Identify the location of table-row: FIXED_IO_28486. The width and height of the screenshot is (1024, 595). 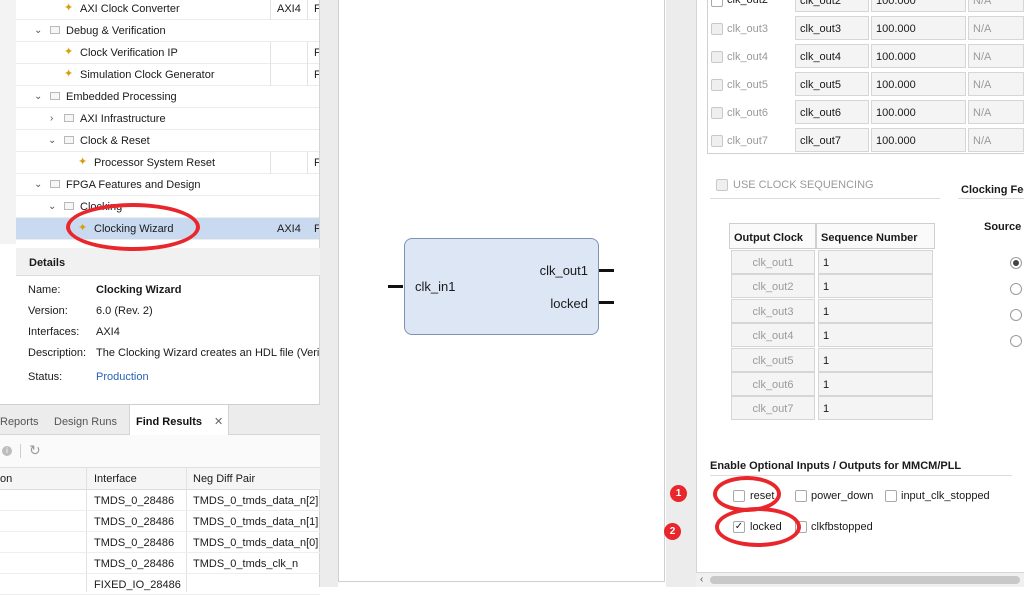
(160, 584).